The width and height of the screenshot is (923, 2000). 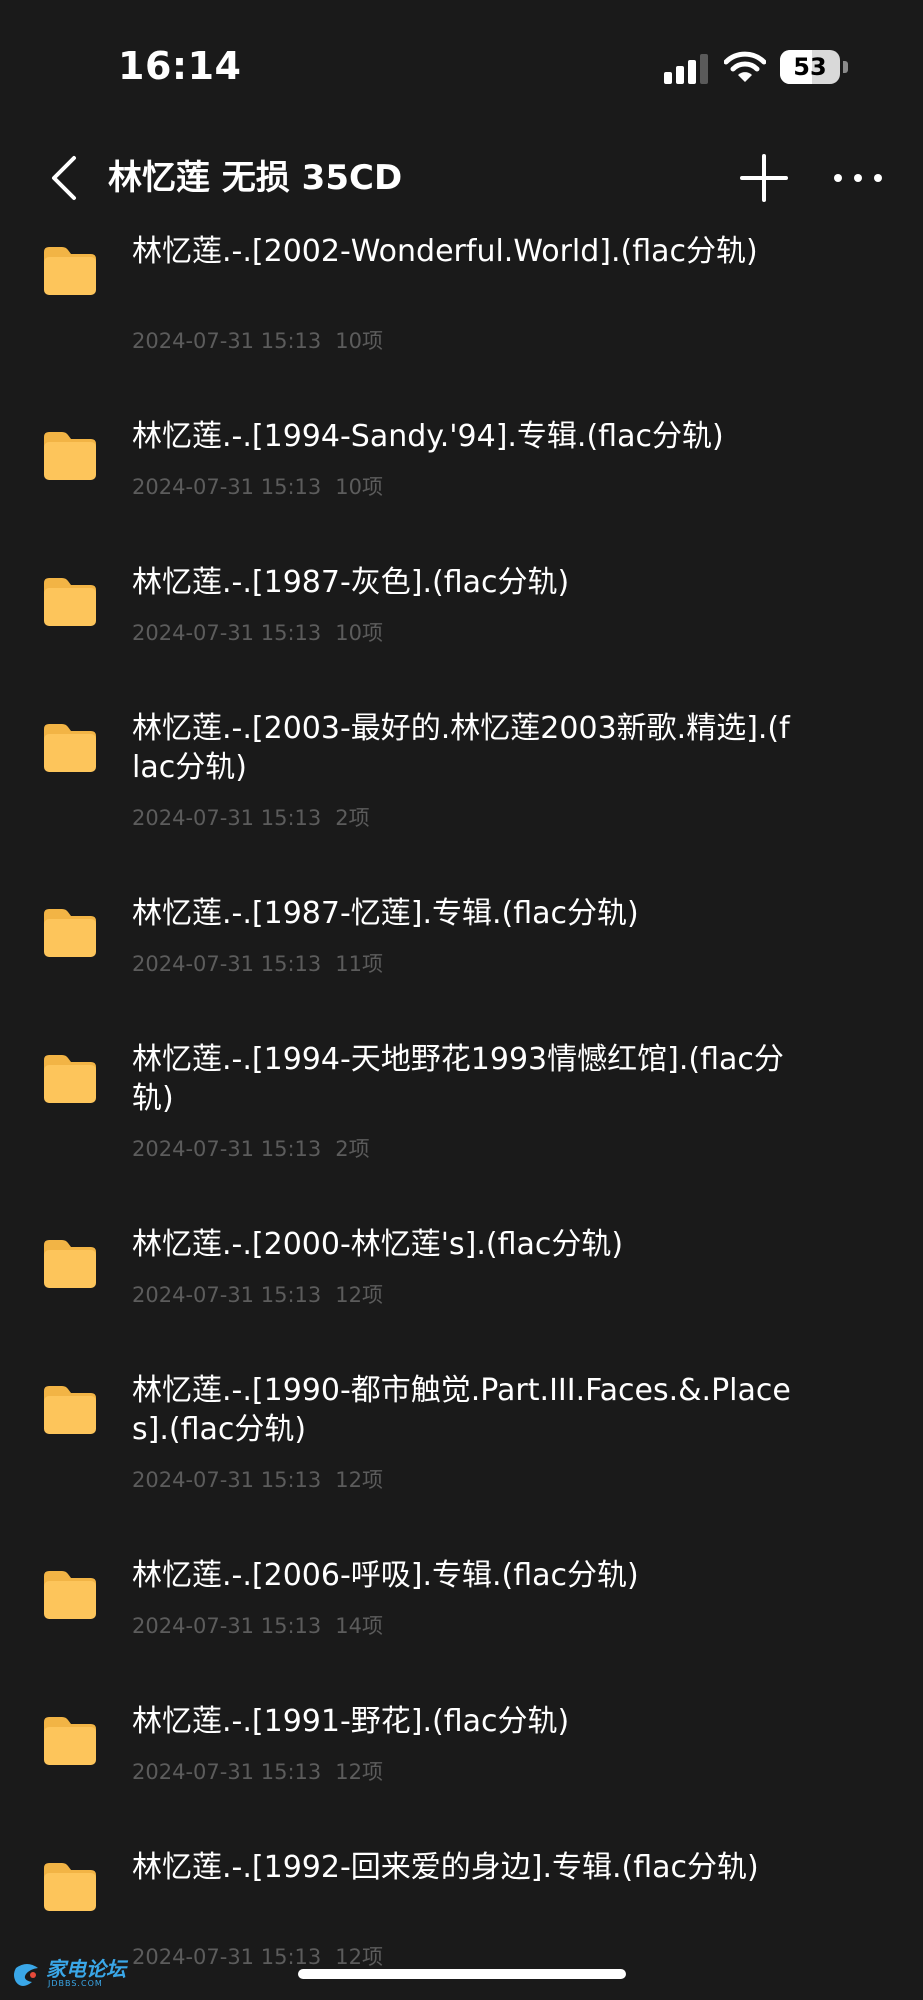 What do you see at coordinates (26, 1975) in the screenshot?
I see `forum-logo-icon` at bounding box center [26, 1975].